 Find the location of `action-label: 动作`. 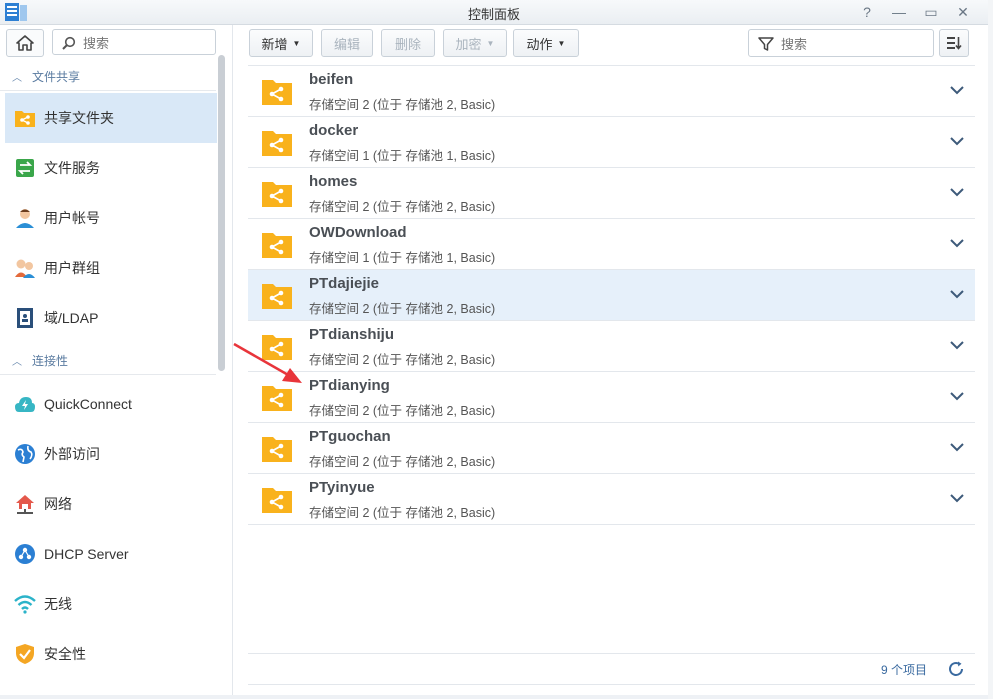

action-label: 动作 is located at coordinates (539, 44).